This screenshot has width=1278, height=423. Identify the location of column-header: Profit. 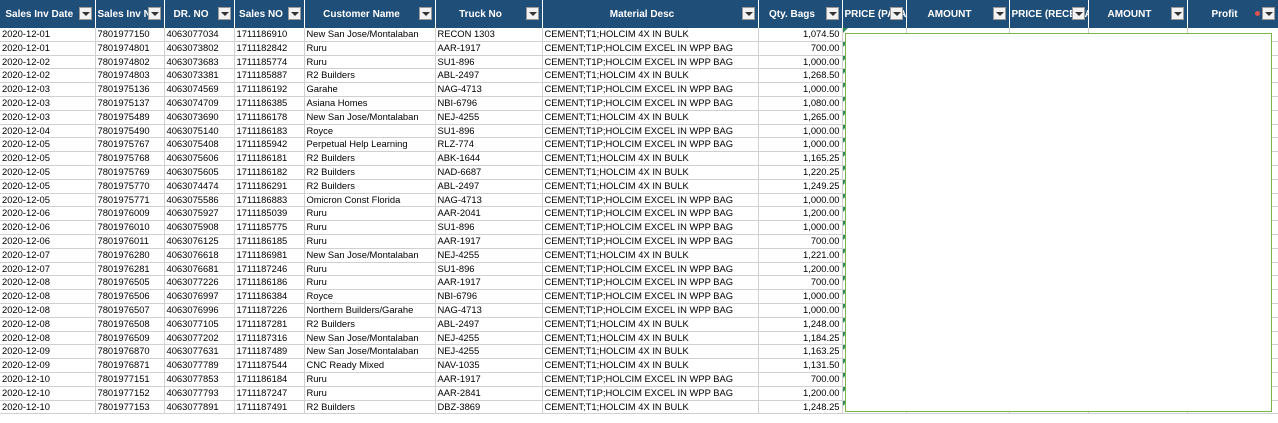
(1232, 14).